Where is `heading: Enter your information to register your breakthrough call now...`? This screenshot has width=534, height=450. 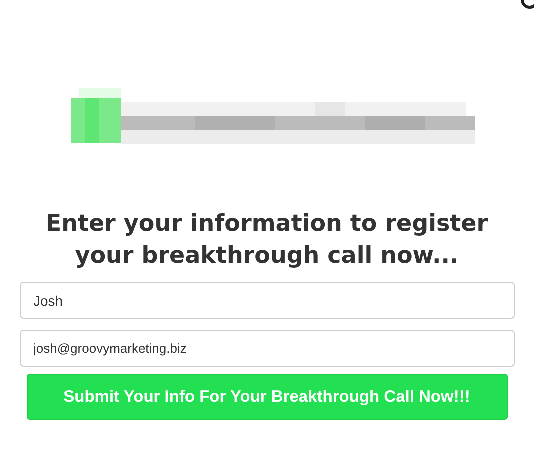 heading: Enter your information to register your breakthrough call now... is located at coordinates (267, 240).